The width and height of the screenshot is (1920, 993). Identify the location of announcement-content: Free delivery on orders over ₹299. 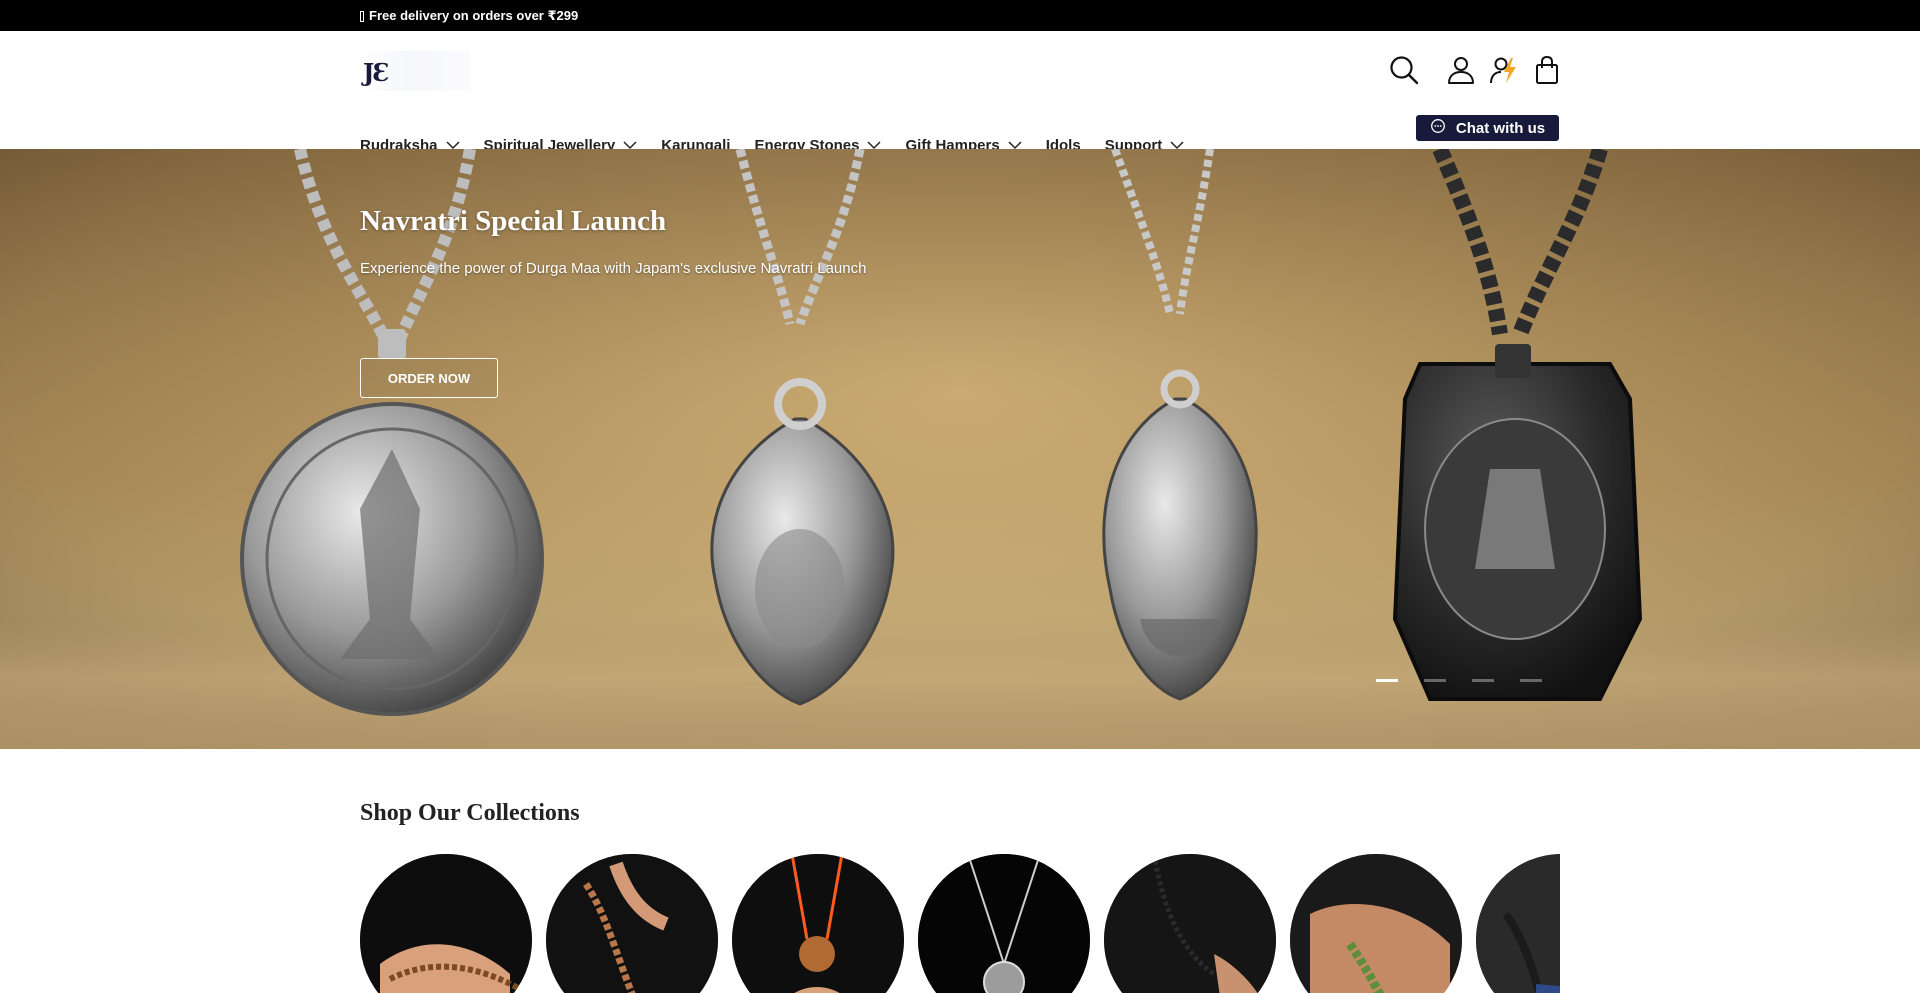
(469, 16).